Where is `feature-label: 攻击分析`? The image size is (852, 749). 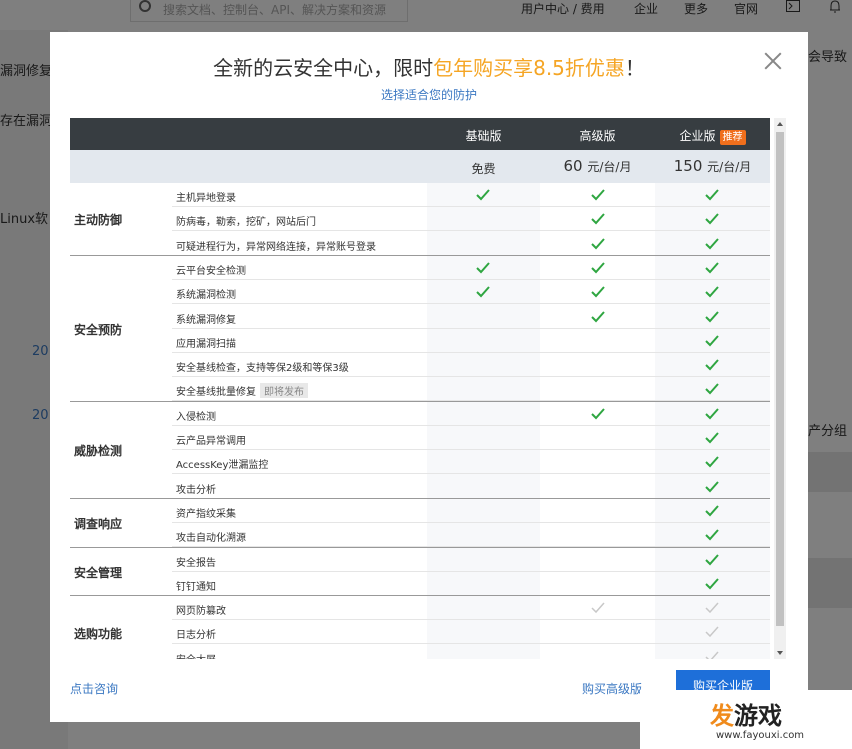 feature-label: 攻击分析 is located at coordinates (196, 488).